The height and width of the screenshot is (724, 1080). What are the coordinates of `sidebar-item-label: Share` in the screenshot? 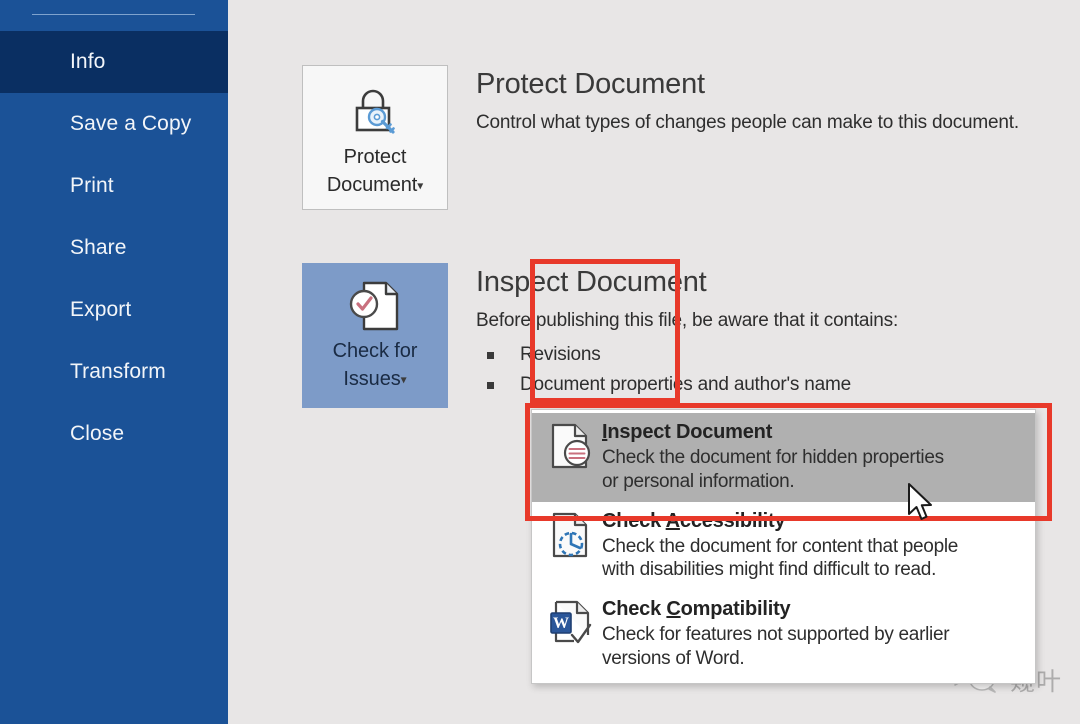 It's located at (98, 247).